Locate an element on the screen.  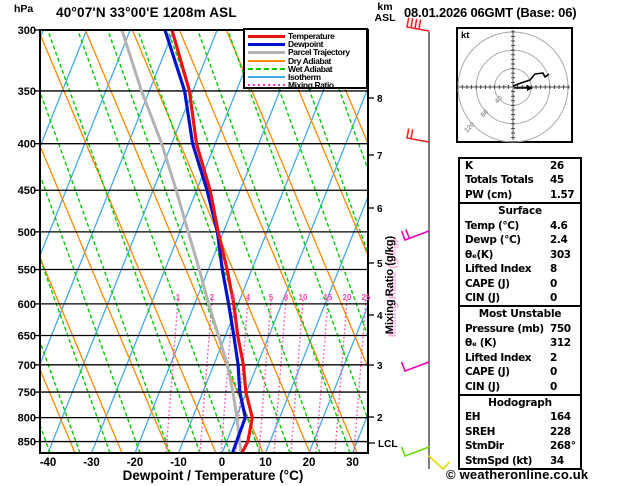
table-row: θₑ (K) 312 is located at coordinates (520, 343).